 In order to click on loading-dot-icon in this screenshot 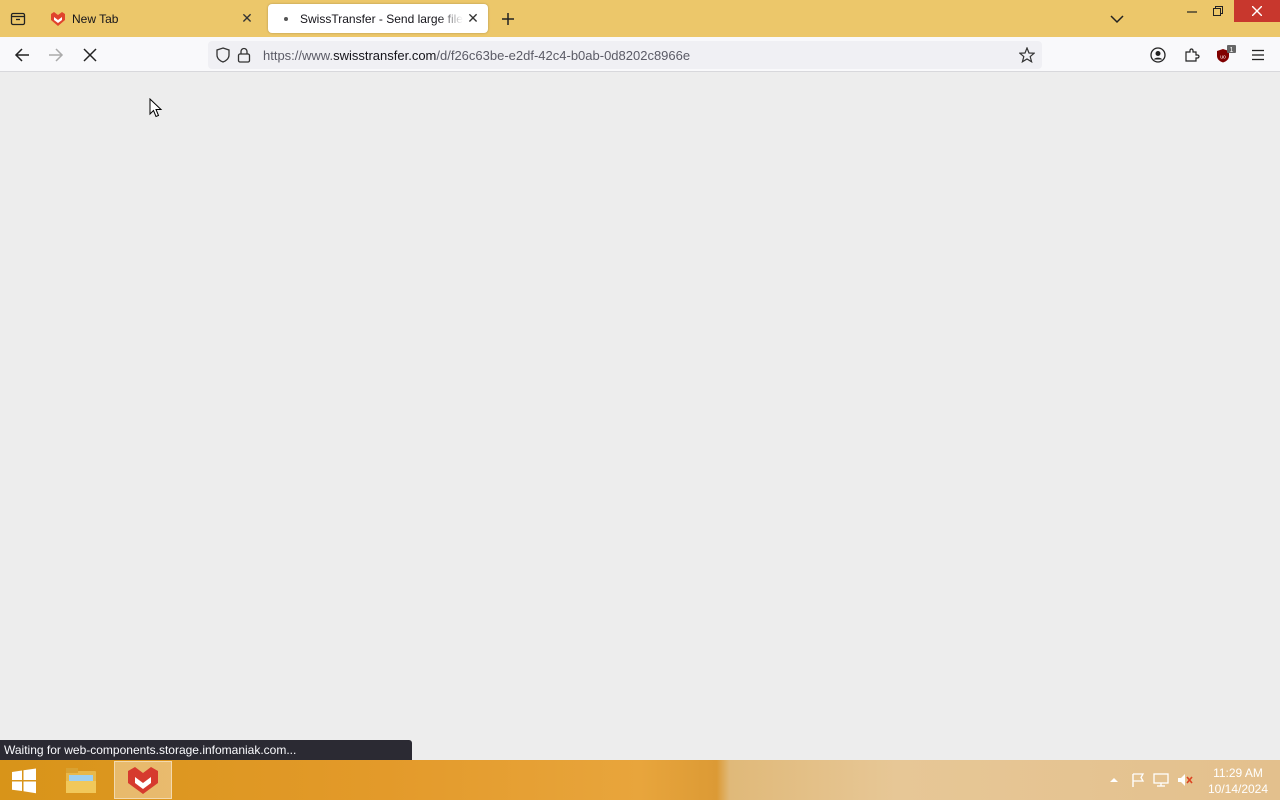, I will do `click(286, 19)`.